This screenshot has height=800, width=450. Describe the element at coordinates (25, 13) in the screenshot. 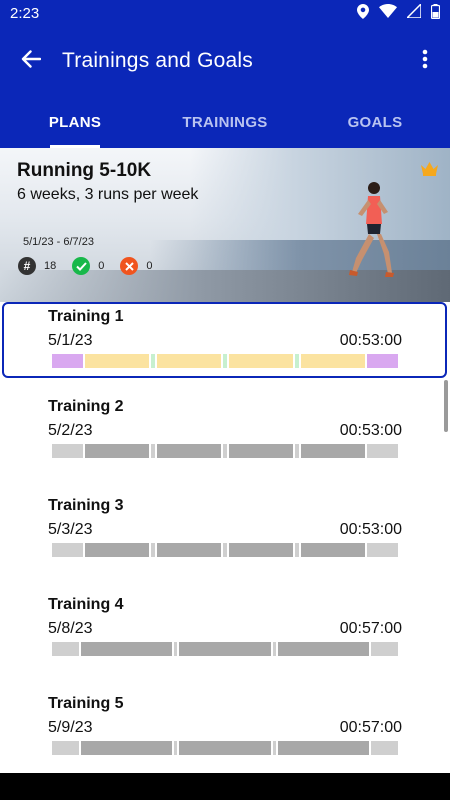

I see `status-time: 2:23` at that location.